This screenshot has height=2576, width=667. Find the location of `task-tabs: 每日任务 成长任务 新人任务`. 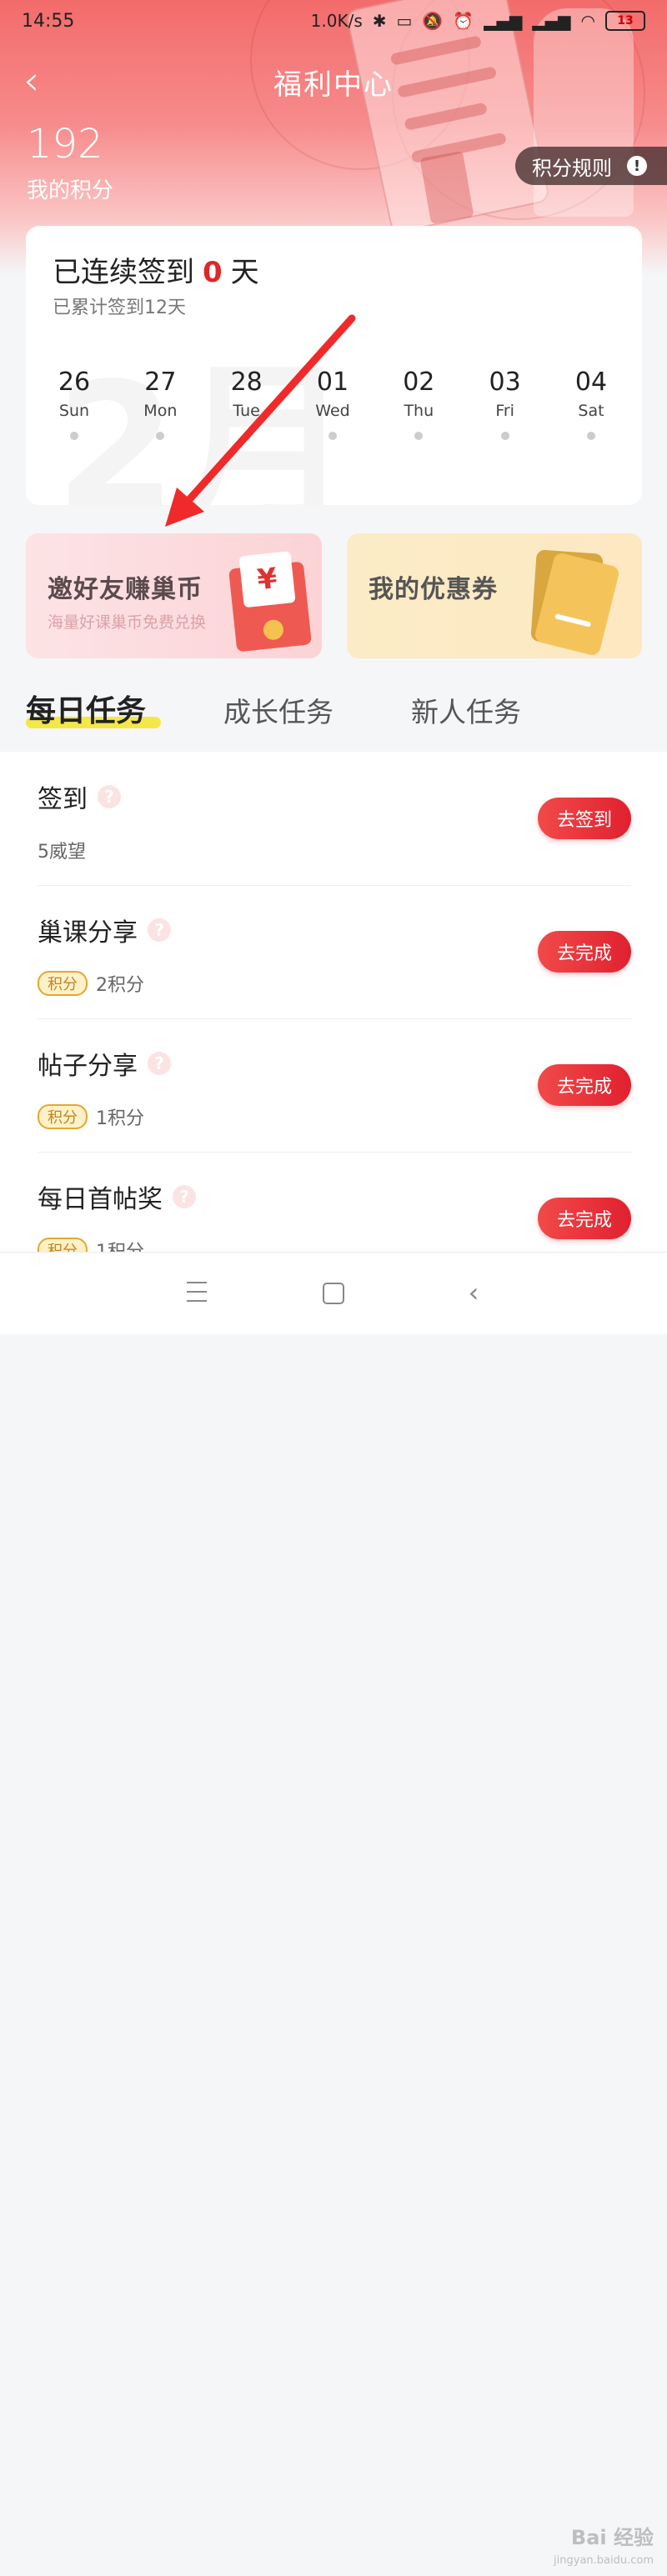

task-tabs: 每日任务 成长任务 新人任务 is located at coordinates (334, 710).